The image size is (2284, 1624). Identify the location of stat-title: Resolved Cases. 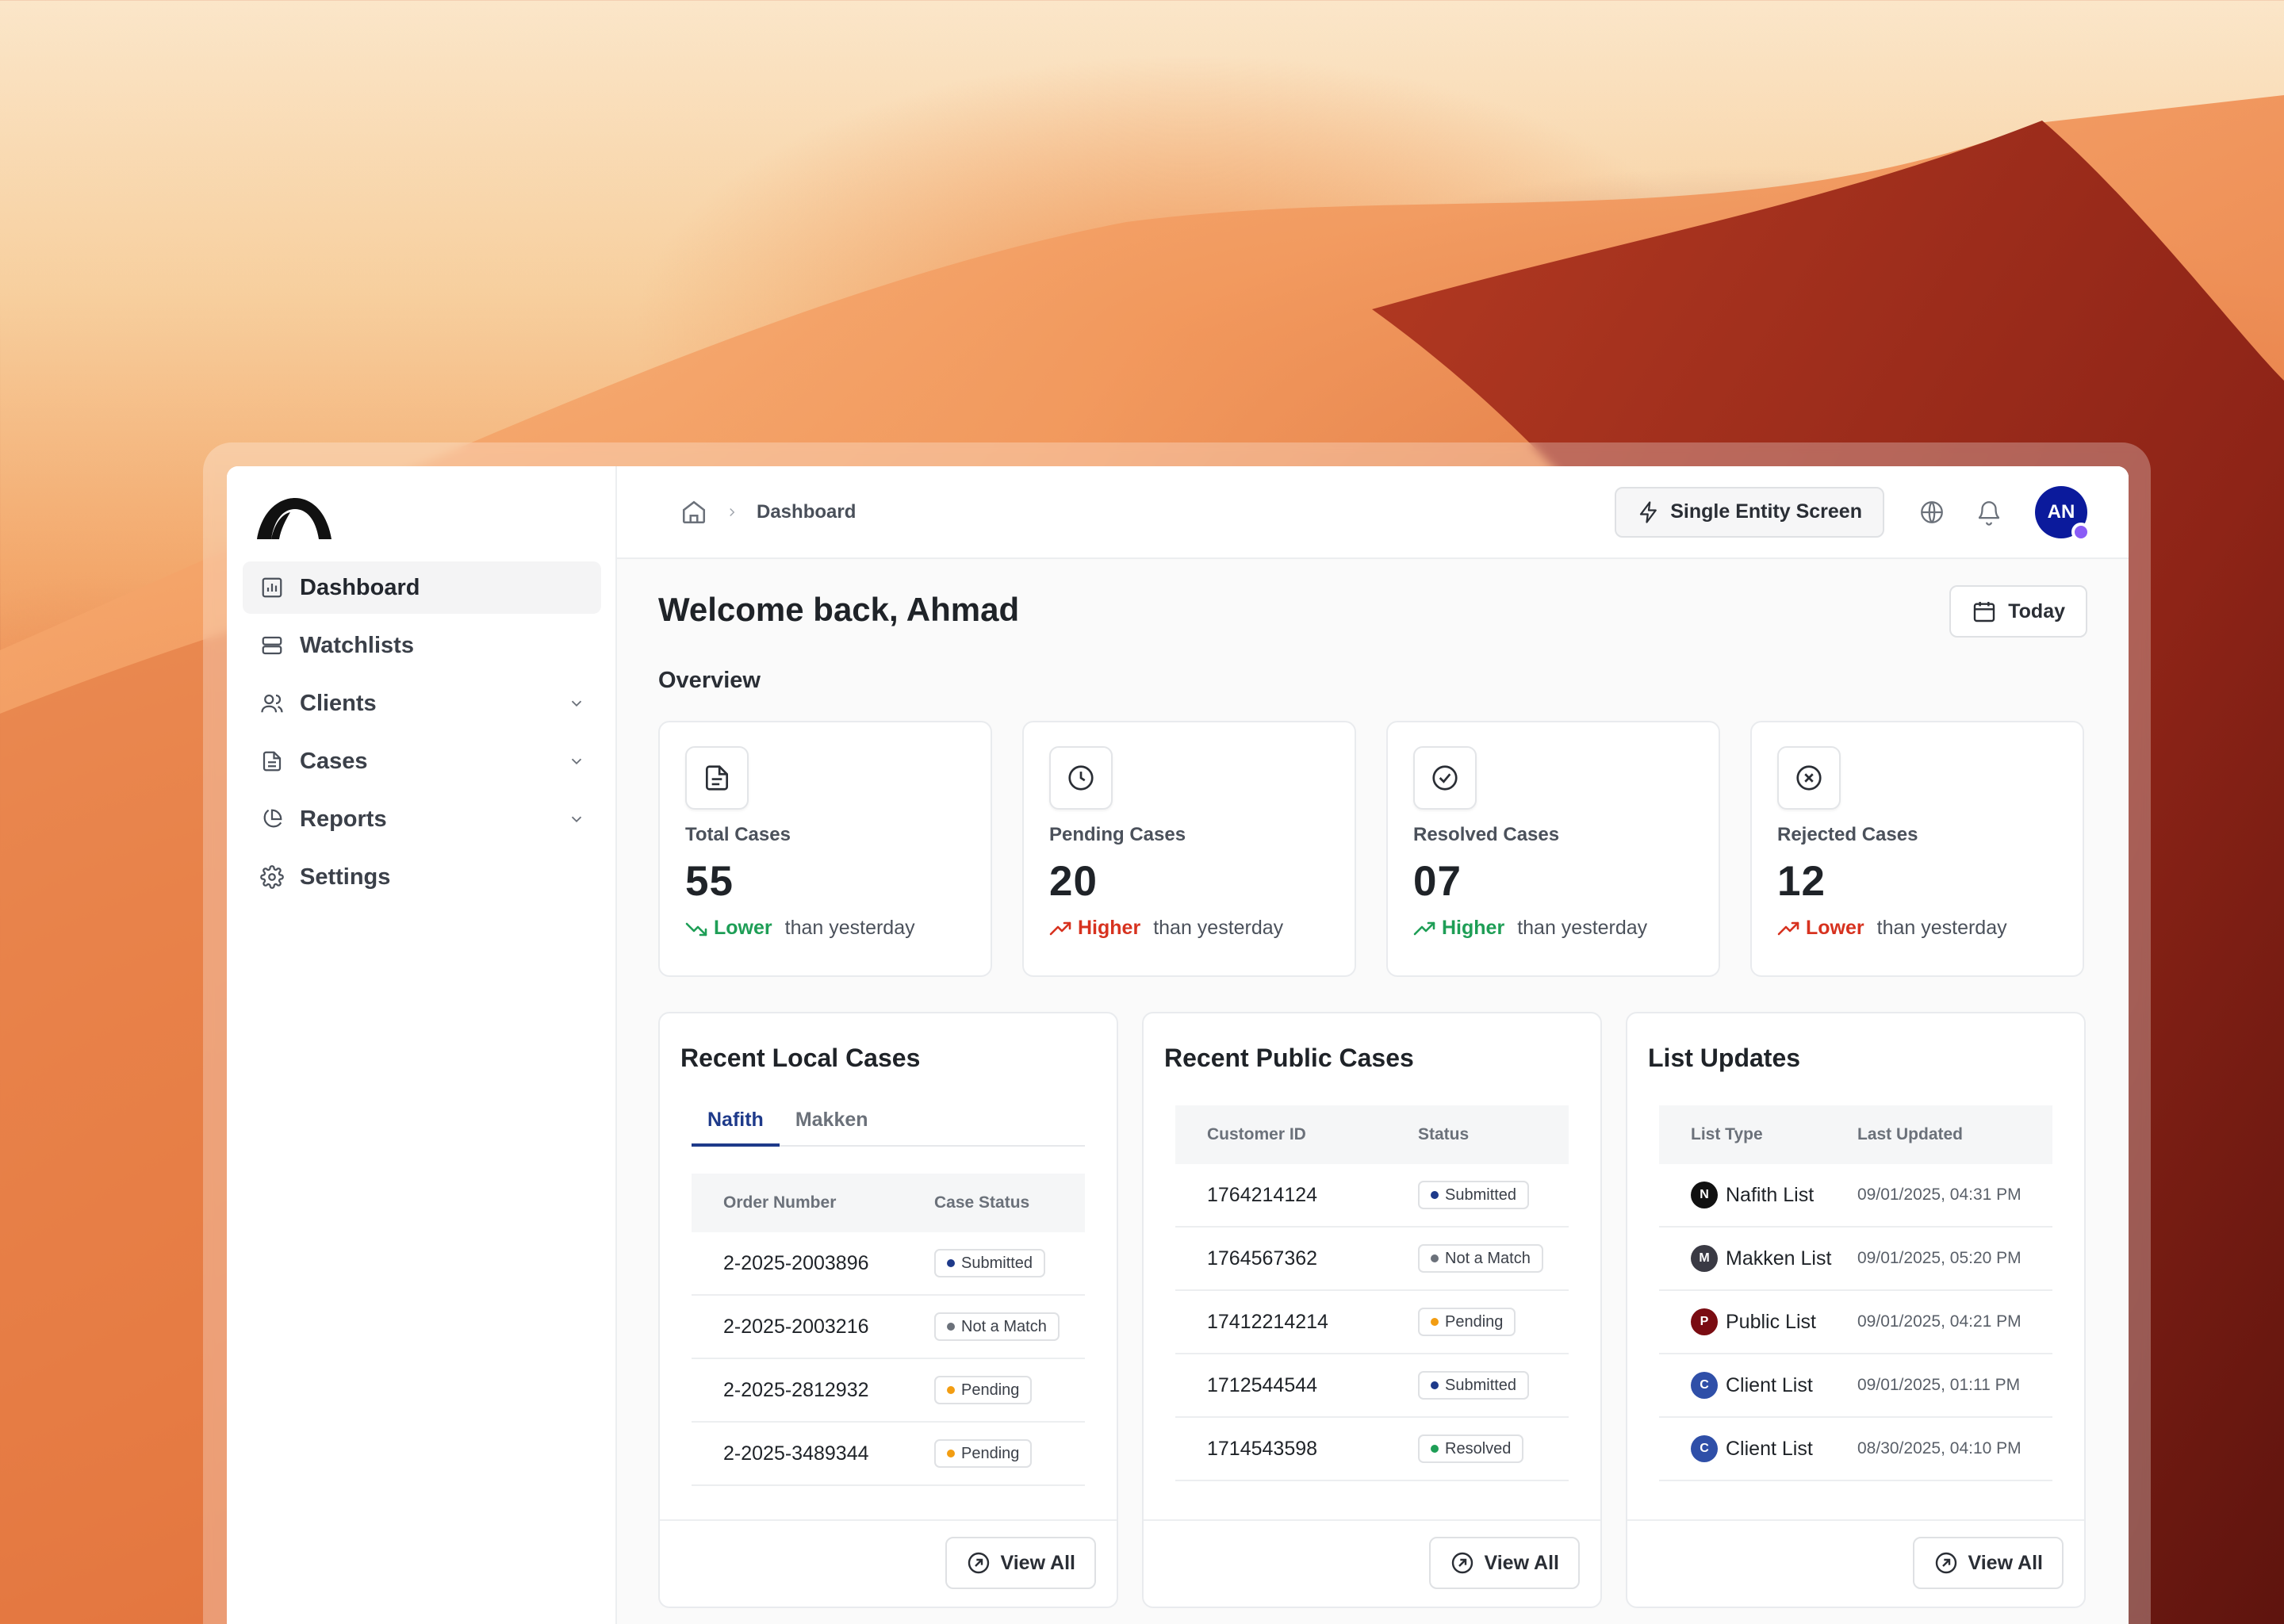
(1486, 834).